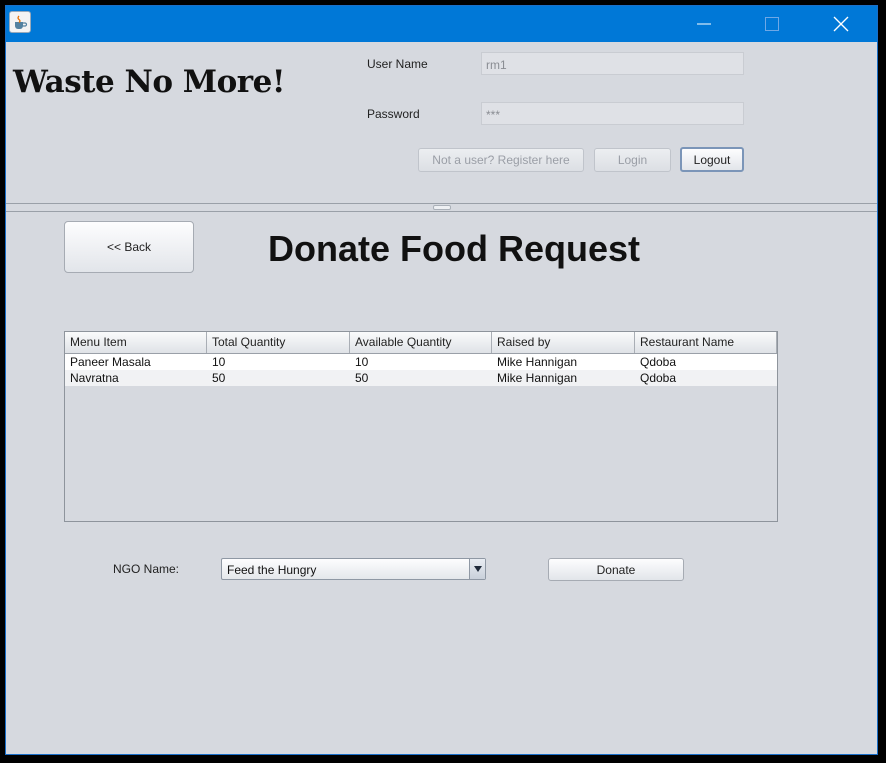  What do you see at coordinates (149, 82) in the screenshot?
I see `brand-title: Waste No More!` at bounding box center [149, 82].